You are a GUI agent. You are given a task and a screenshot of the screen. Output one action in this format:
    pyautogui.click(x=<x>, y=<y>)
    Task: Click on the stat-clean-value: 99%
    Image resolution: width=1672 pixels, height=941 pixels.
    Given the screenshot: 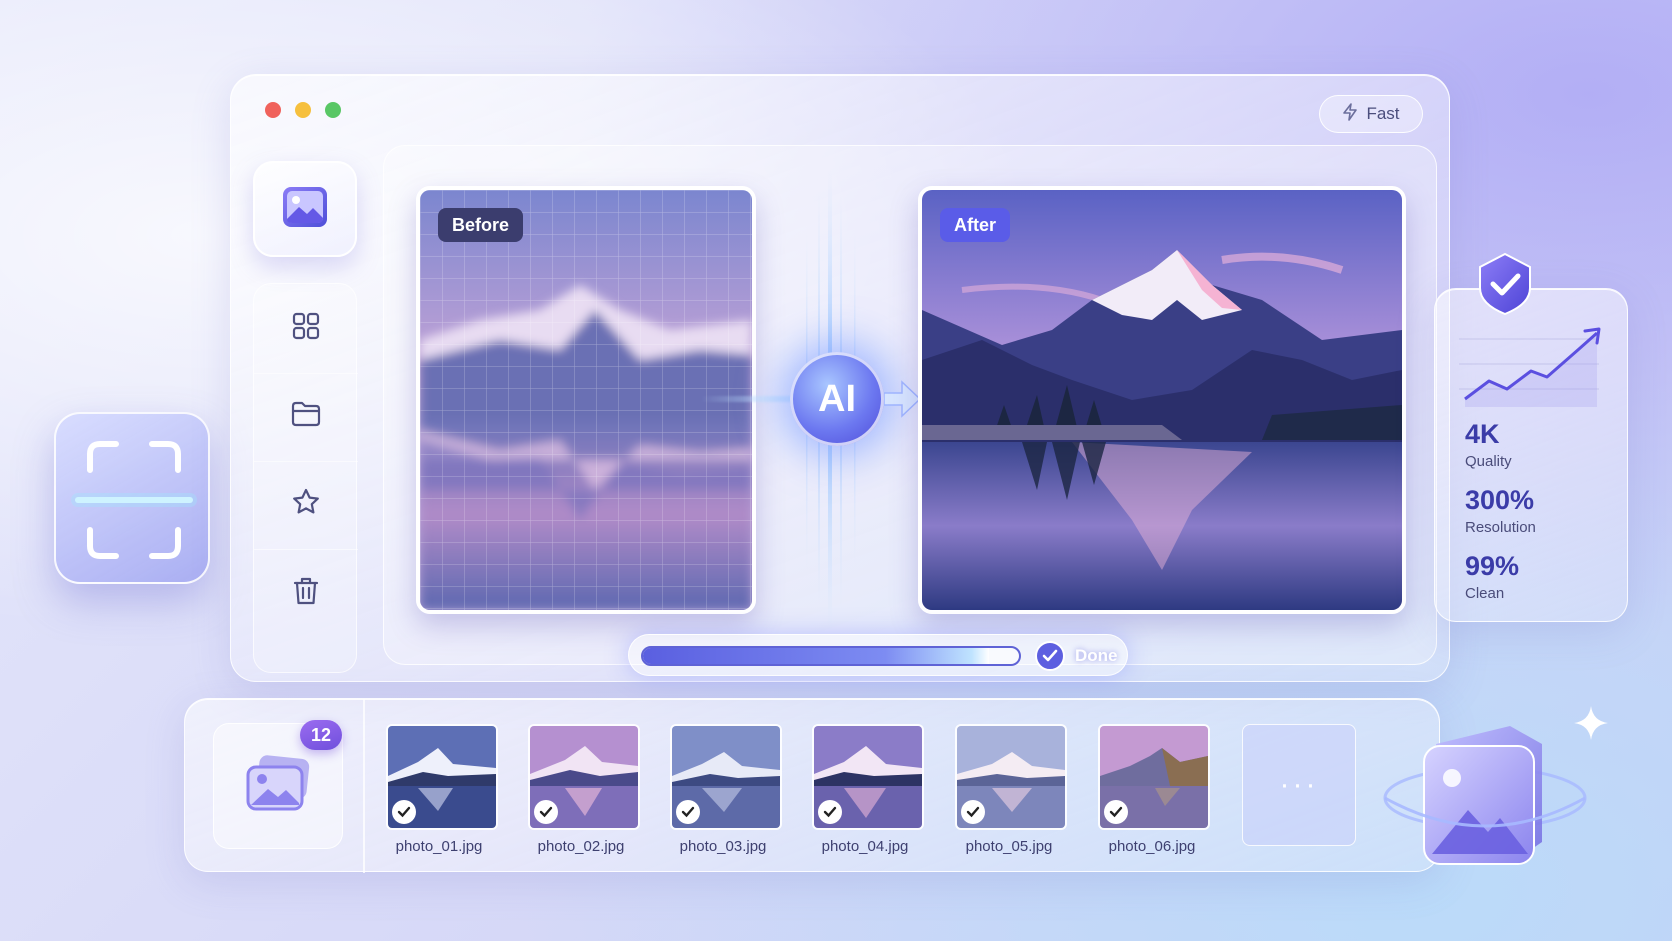 What is the action you would take?
    pyautogui.click(x=1492, y=566)
    